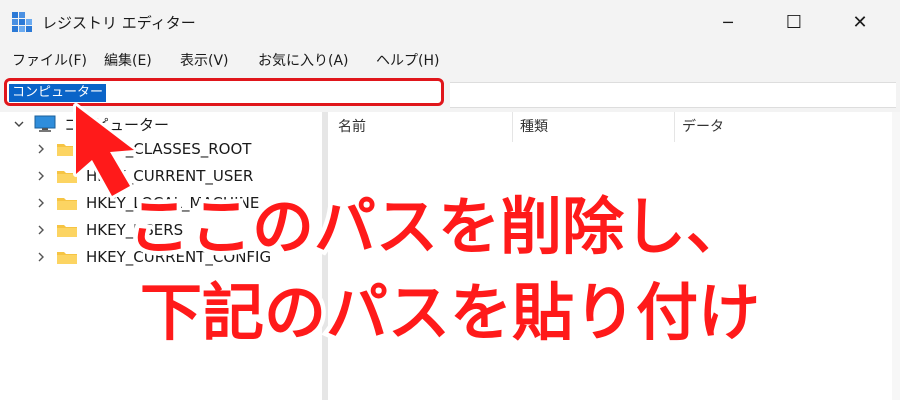 The image size is (900, 400). What do you see at coordinates (407, 60) in the screenshot?
I see `menu-help: ヘルプ(H)` at bounding box center [407, 60].